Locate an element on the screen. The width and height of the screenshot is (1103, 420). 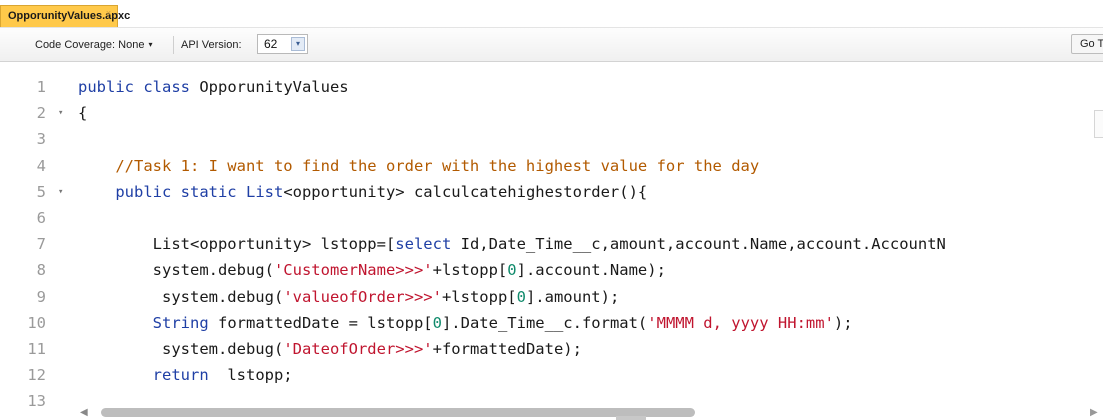
code-text: return lstopp; is located at coordinates (185, 375).